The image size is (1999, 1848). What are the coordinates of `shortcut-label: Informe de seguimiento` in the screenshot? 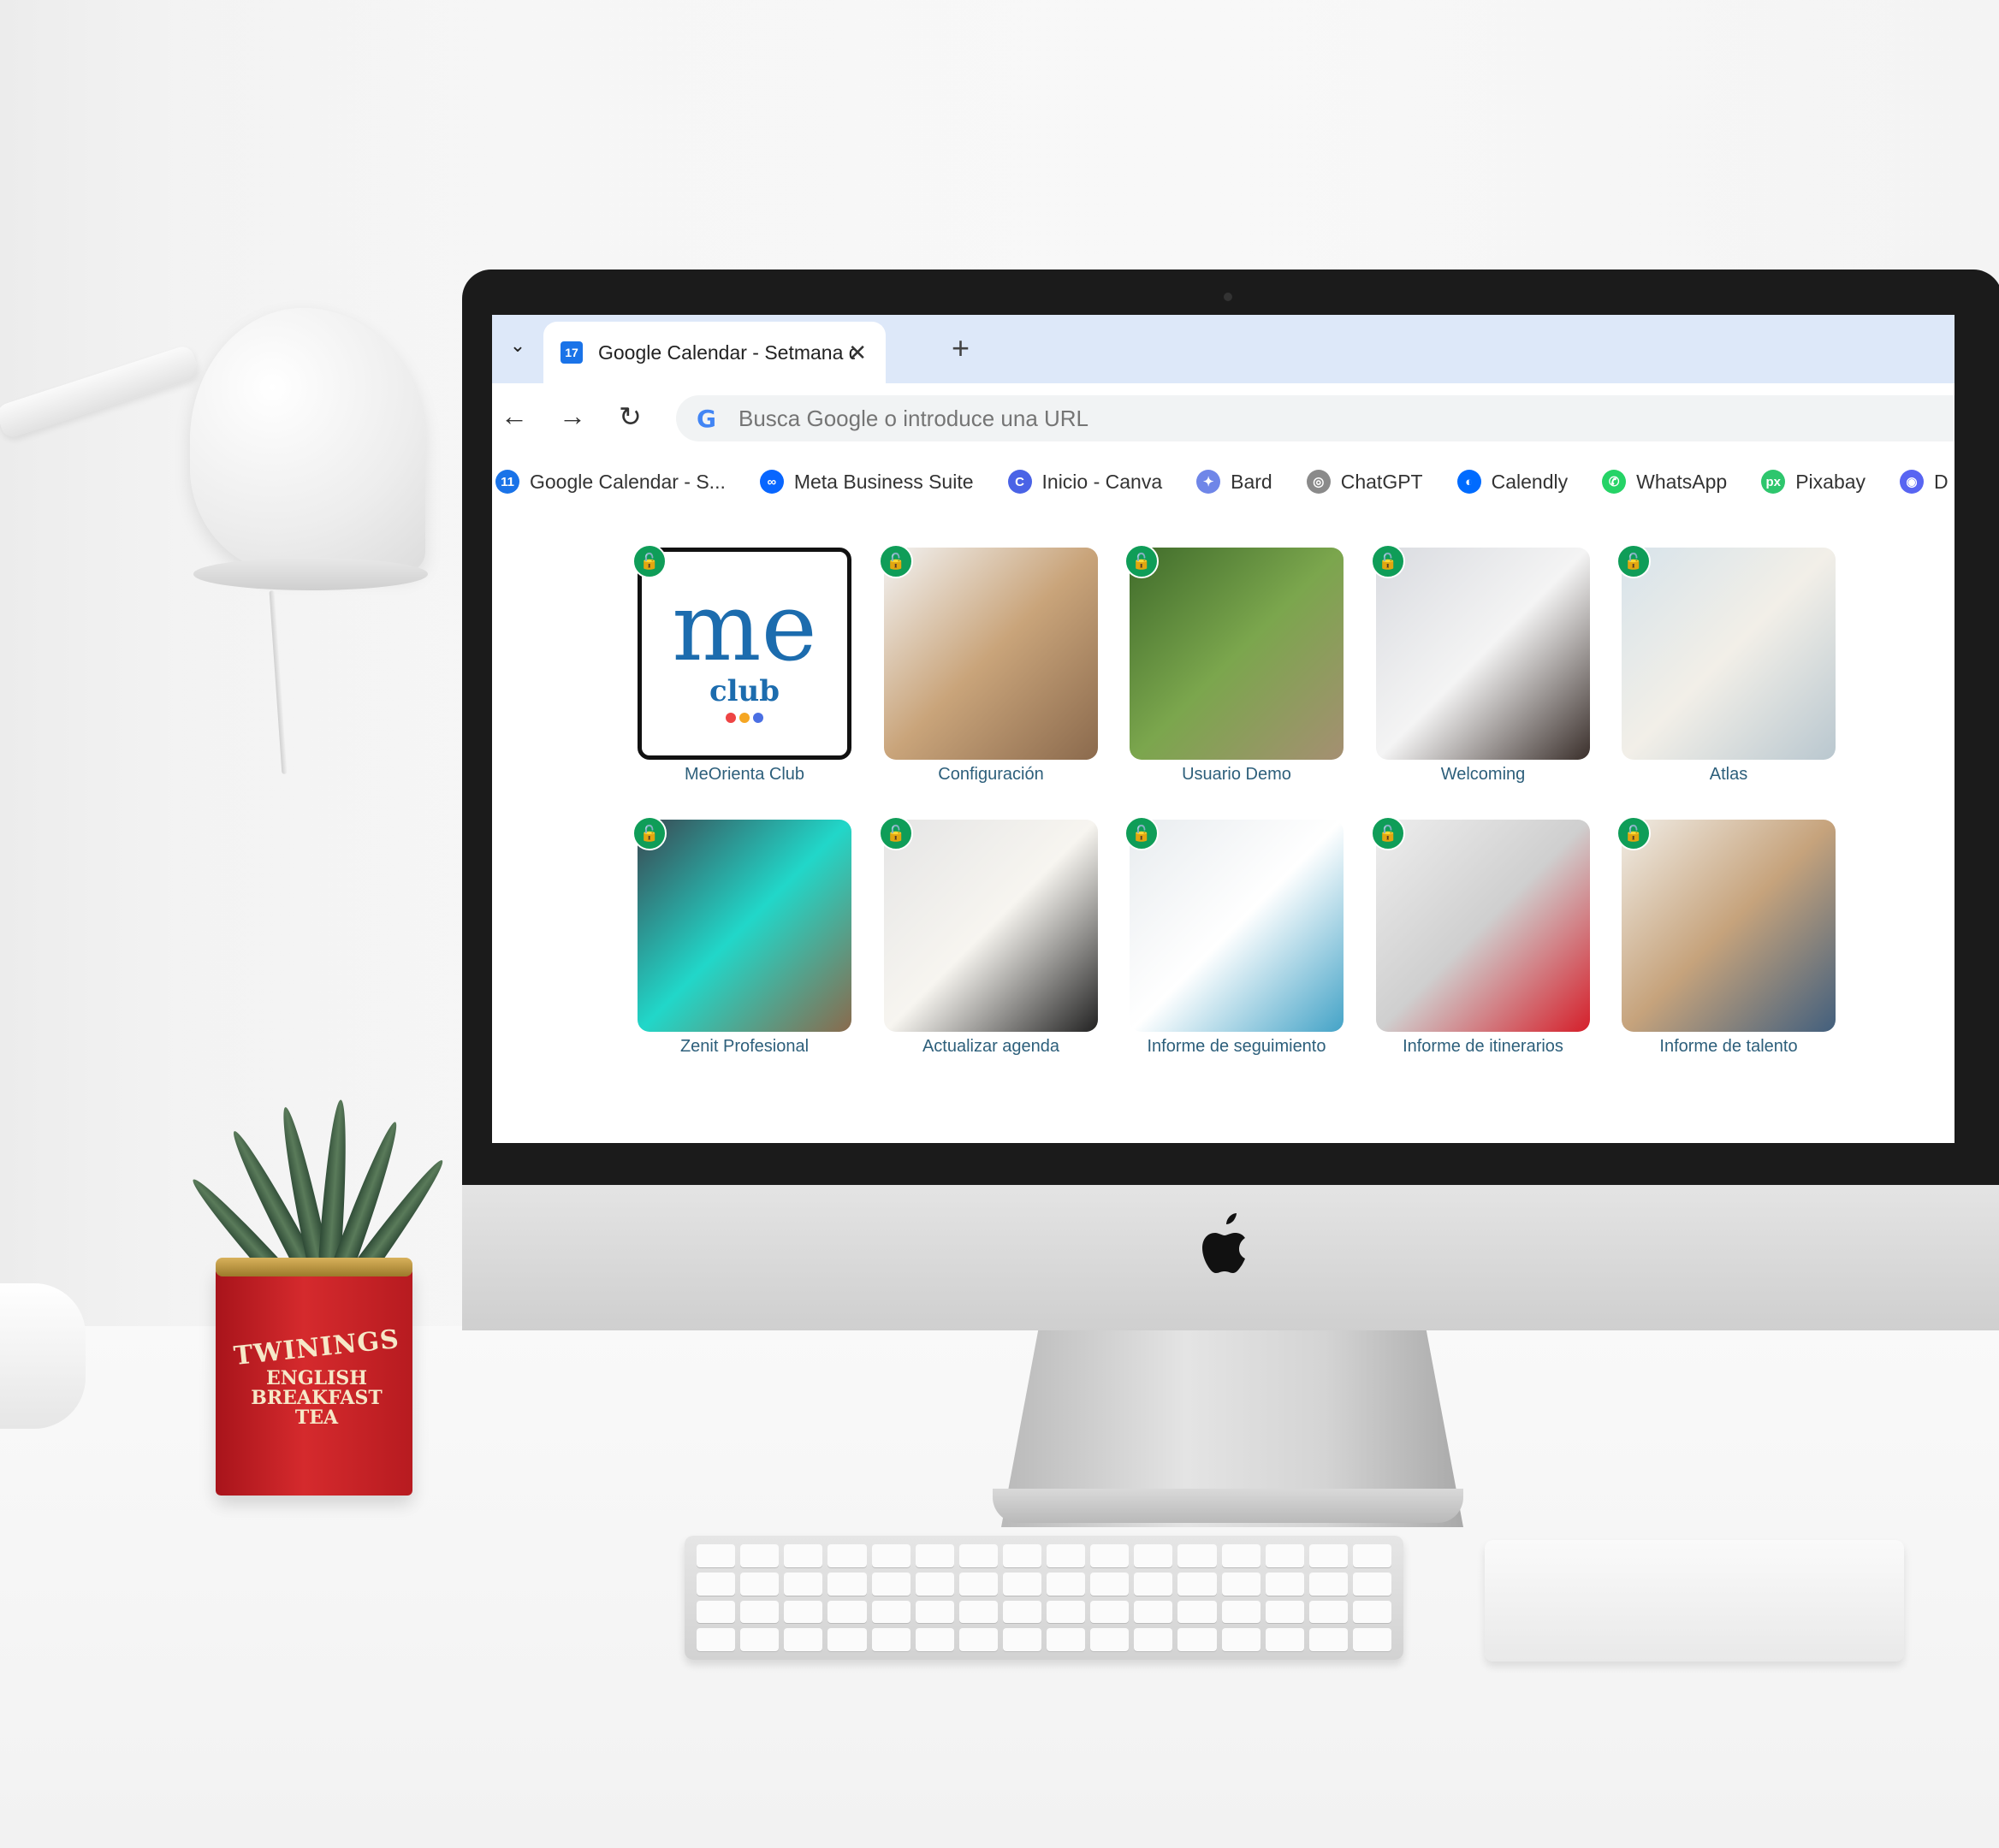 It's located at (1236, 1046).